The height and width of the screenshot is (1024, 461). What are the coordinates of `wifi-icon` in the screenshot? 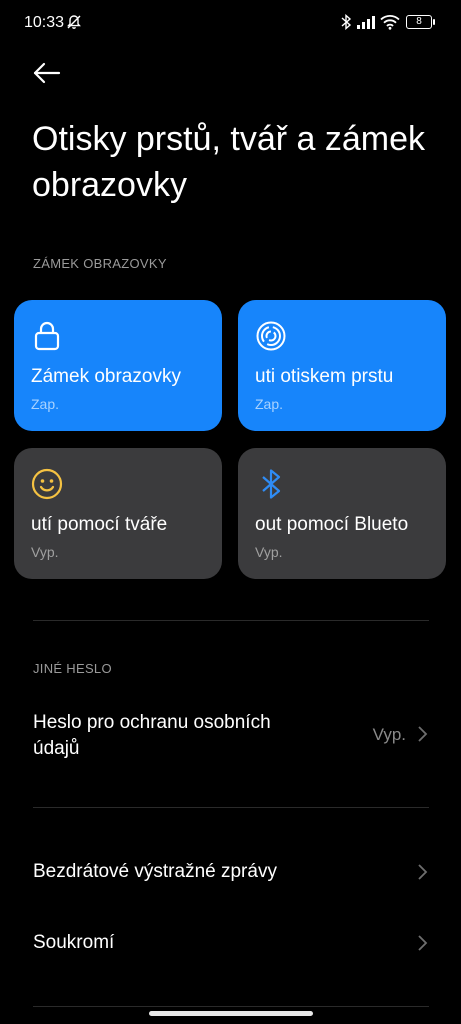 It's located at (390, 24).